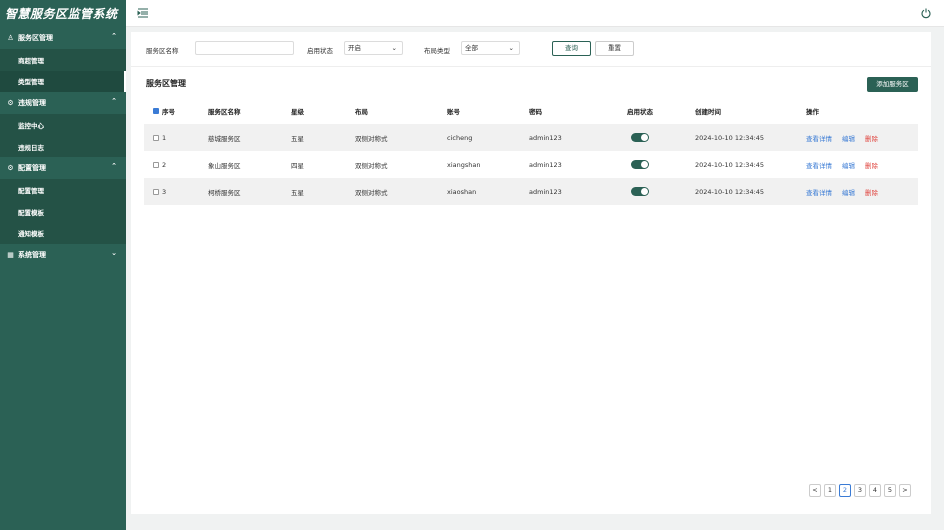 This screenshot has height=530, width=944. Describe the element at coordinates (63, 190) in the screenshot. I see `sidebar-item-config: 配置管理` at that location.